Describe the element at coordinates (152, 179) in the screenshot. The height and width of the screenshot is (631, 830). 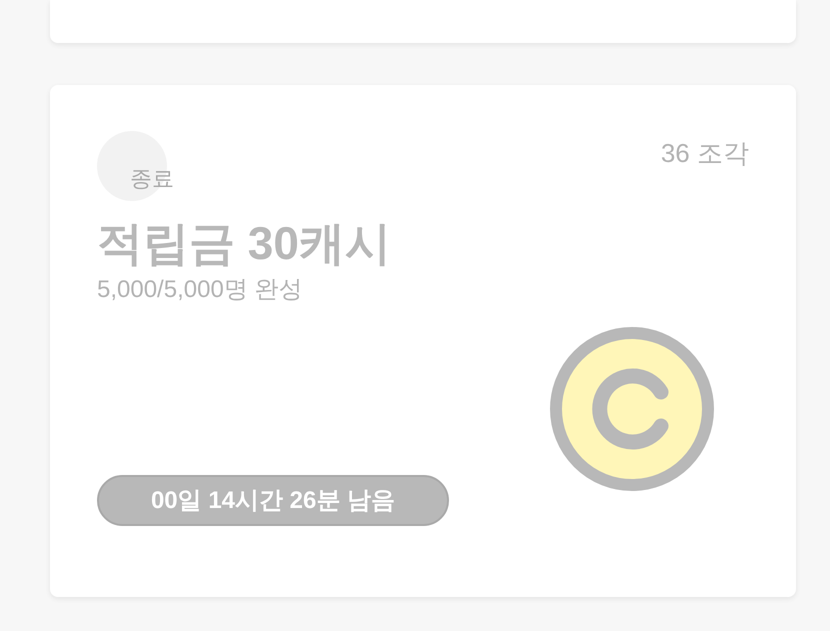
I see `status-label: 종료` at that location.